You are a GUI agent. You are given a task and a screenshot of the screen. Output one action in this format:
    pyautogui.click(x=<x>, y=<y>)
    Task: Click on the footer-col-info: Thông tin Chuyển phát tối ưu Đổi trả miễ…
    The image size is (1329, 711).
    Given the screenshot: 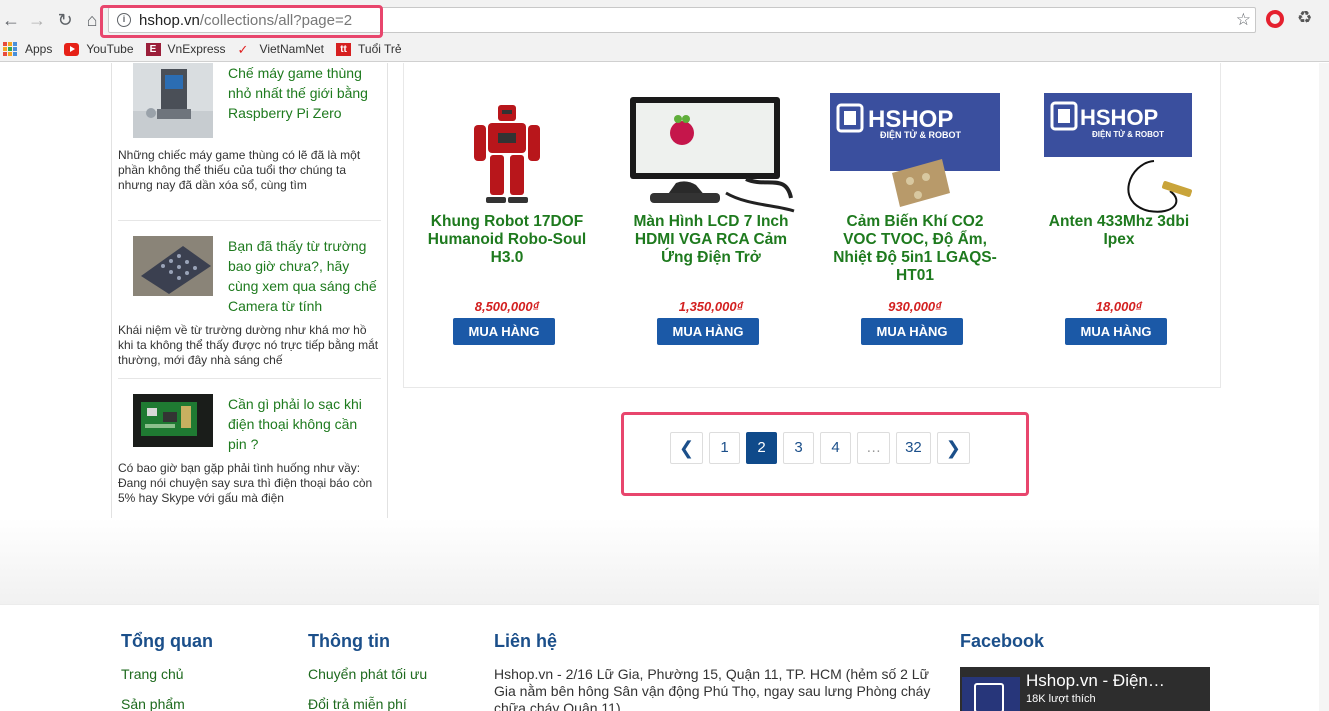 What is the action you would take?
    pyautogui.click(x=368, y=671)
    